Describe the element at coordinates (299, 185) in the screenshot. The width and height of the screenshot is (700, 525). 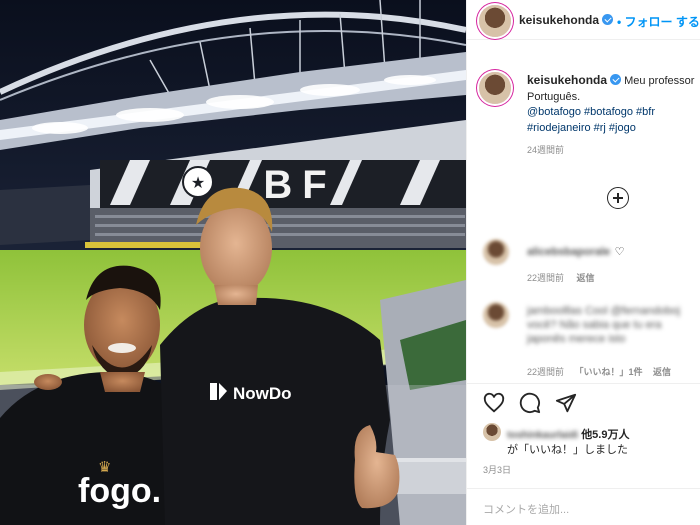
I see `stadium-banner-text: BF` at that location.